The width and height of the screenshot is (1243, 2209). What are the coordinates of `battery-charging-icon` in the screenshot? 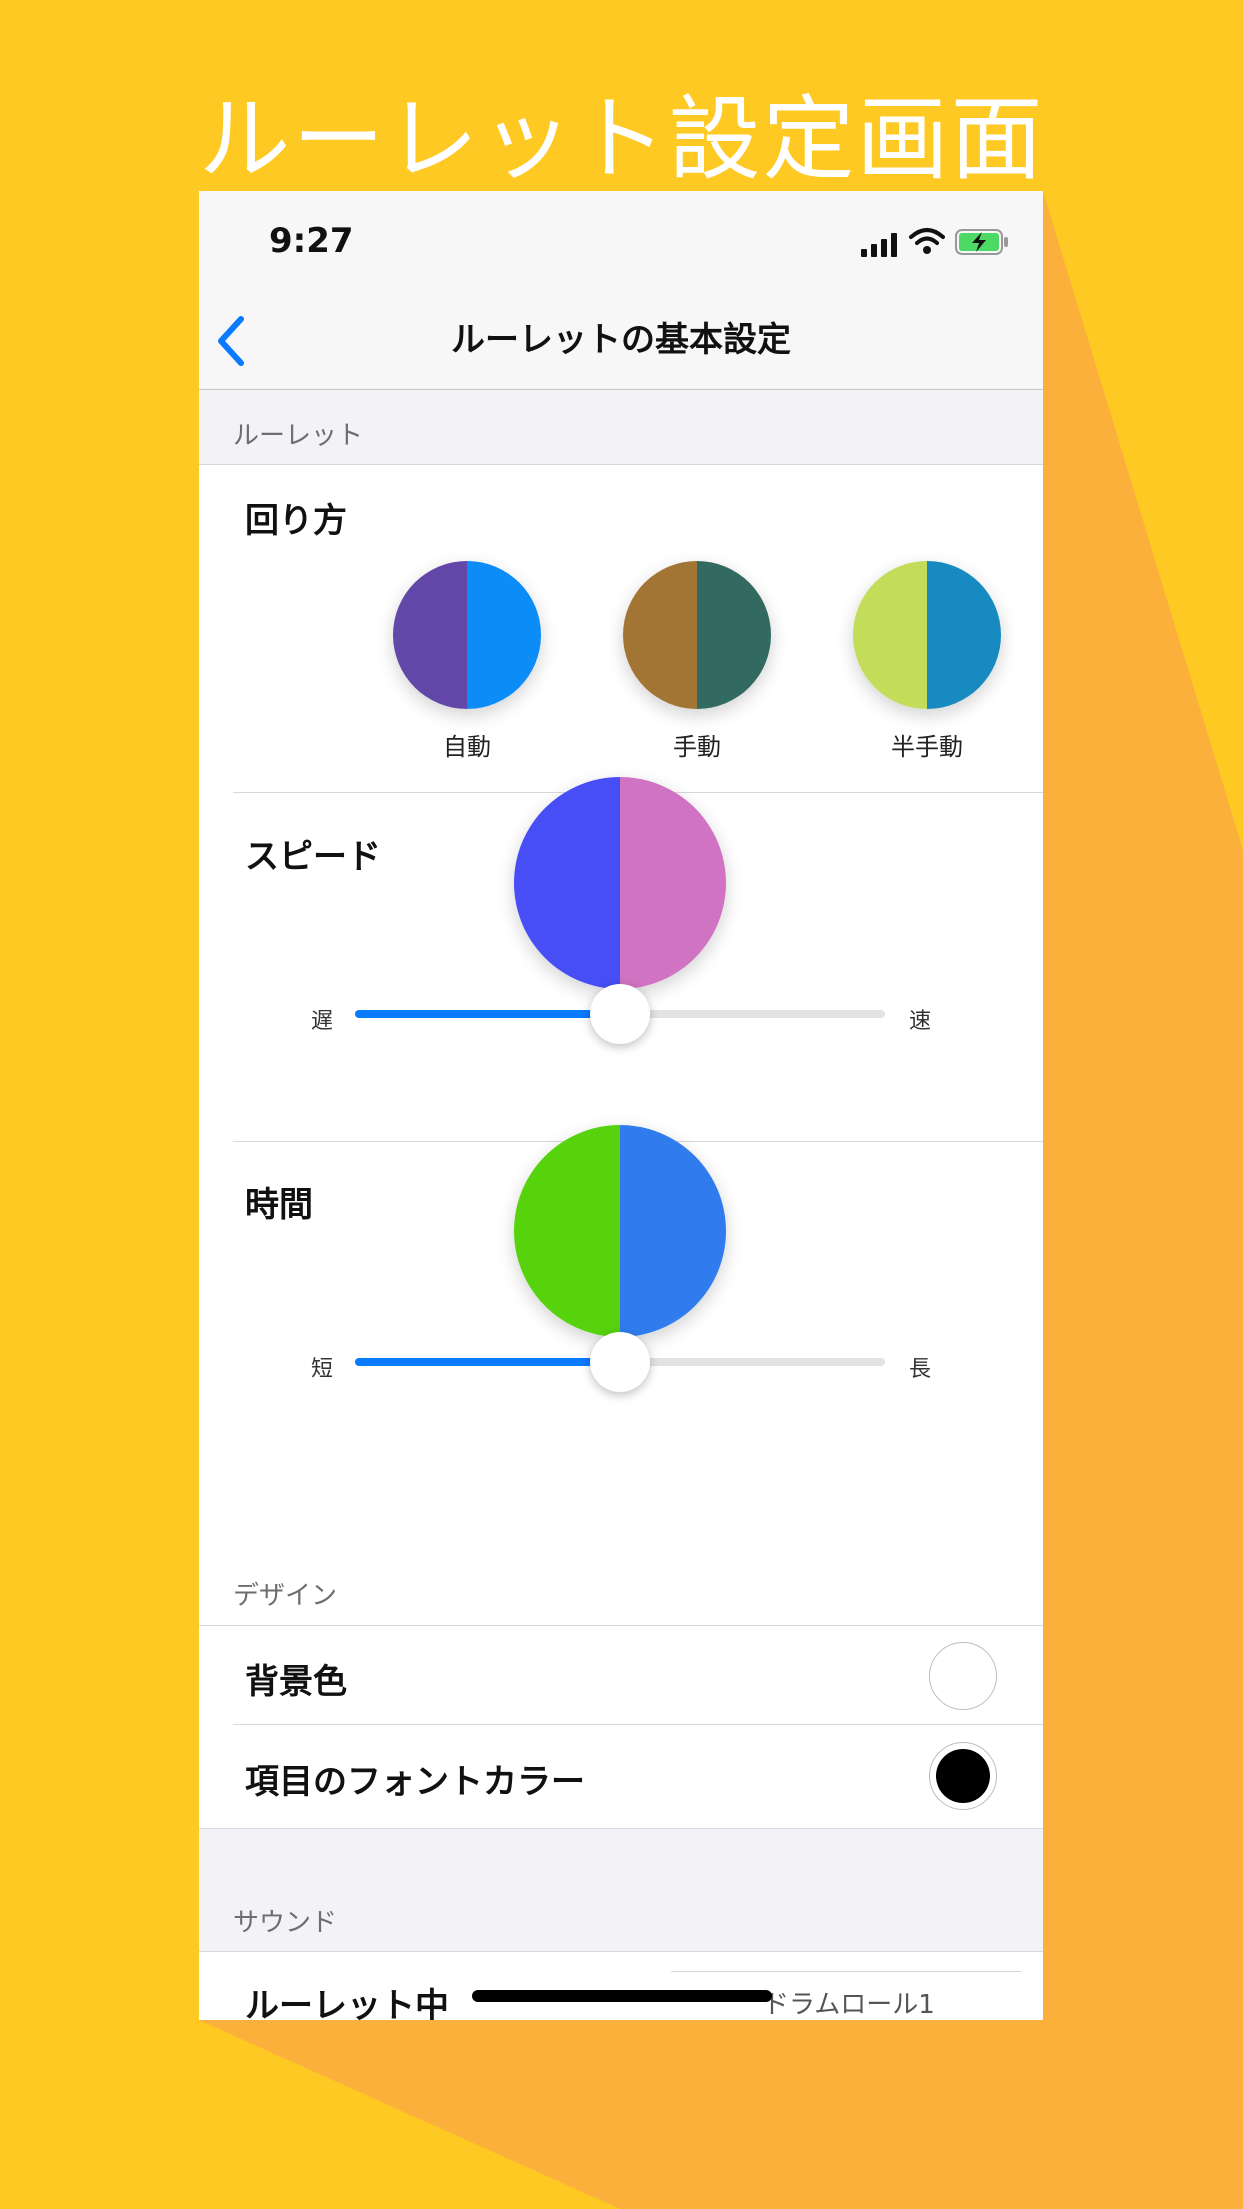 It's located at (981, 242).